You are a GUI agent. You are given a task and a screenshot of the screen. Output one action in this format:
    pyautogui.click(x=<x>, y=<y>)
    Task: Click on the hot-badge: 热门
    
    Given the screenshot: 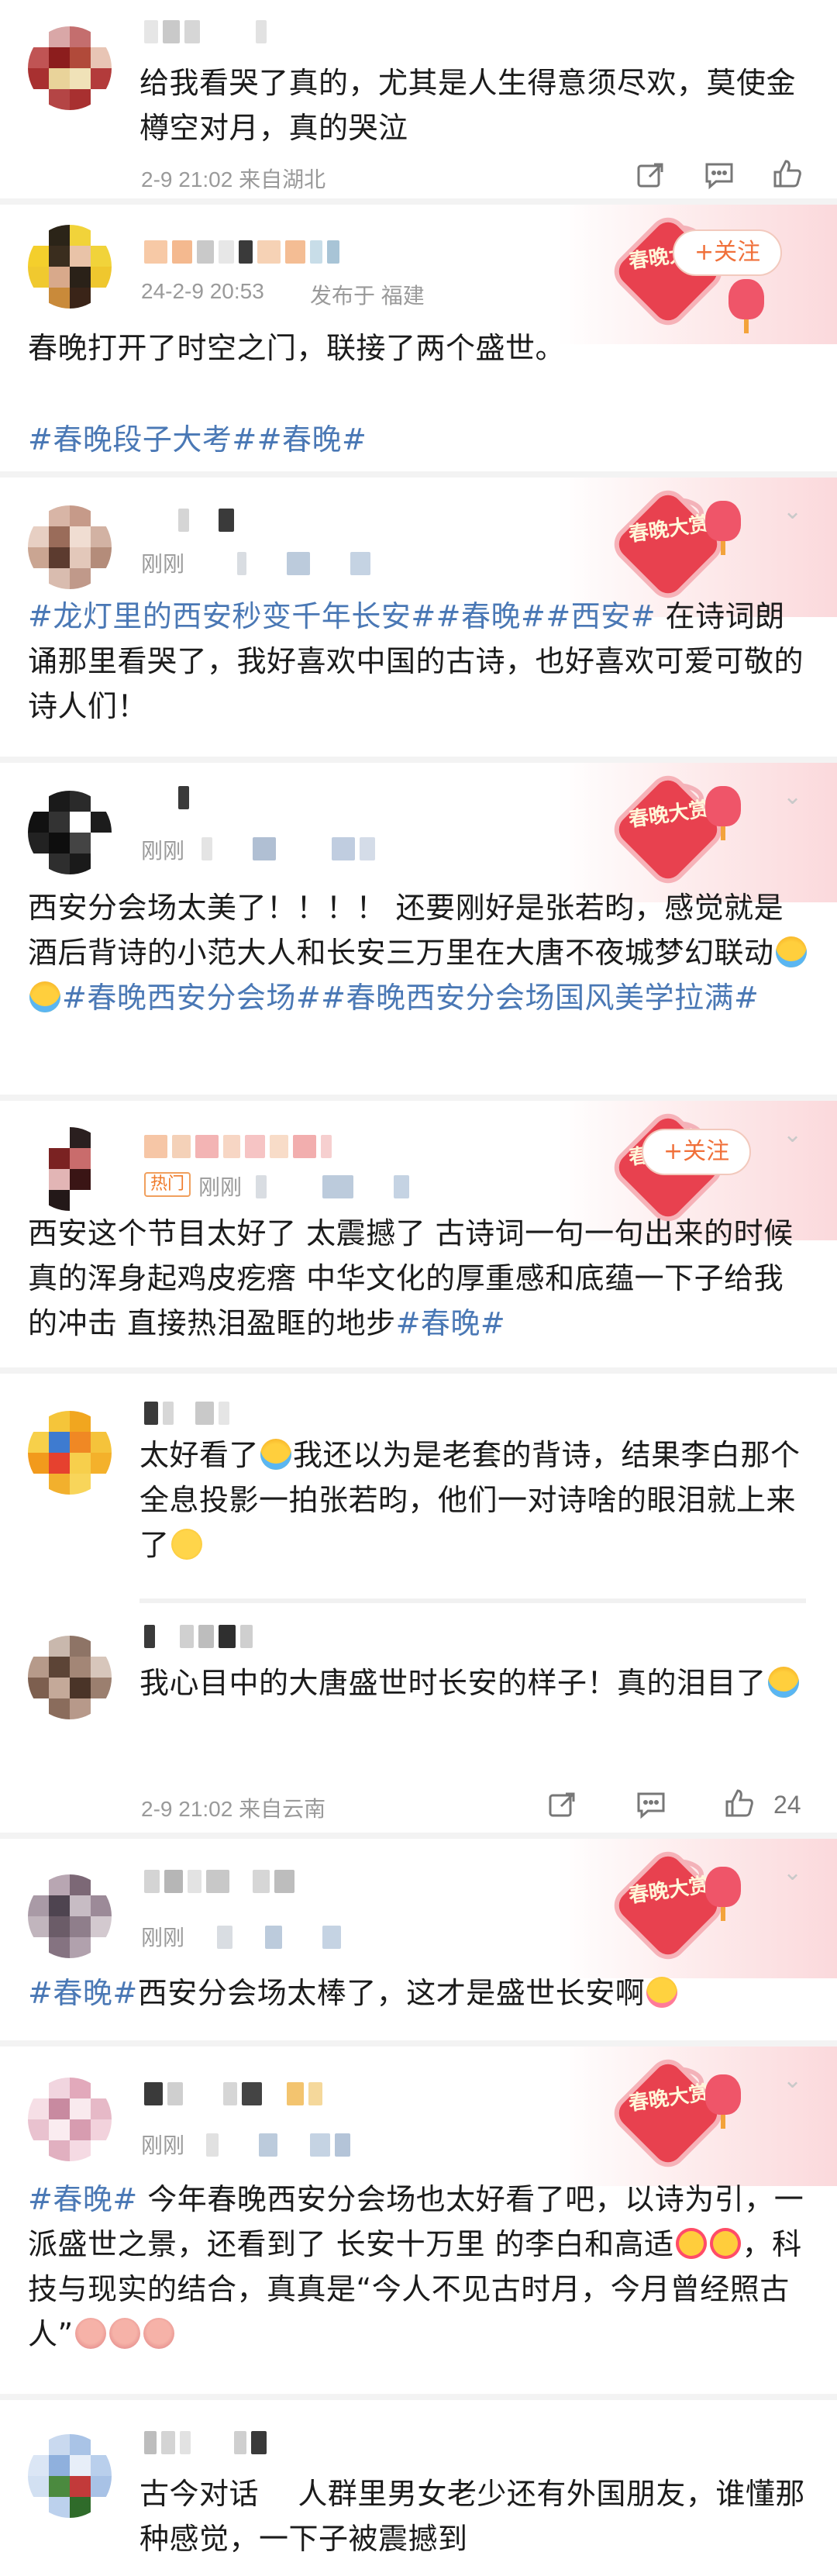 What is the action you would take?
    pyautogui.click(x=167, y=1184)
    